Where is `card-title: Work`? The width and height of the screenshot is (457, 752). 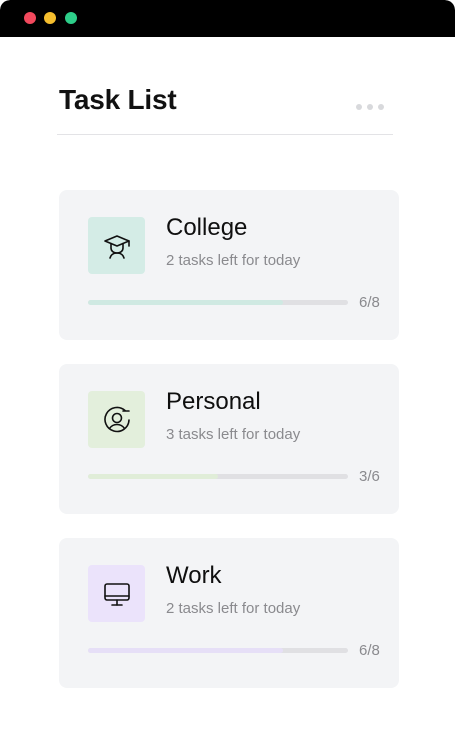 card-title: Work is located at coordinates (194, 575).